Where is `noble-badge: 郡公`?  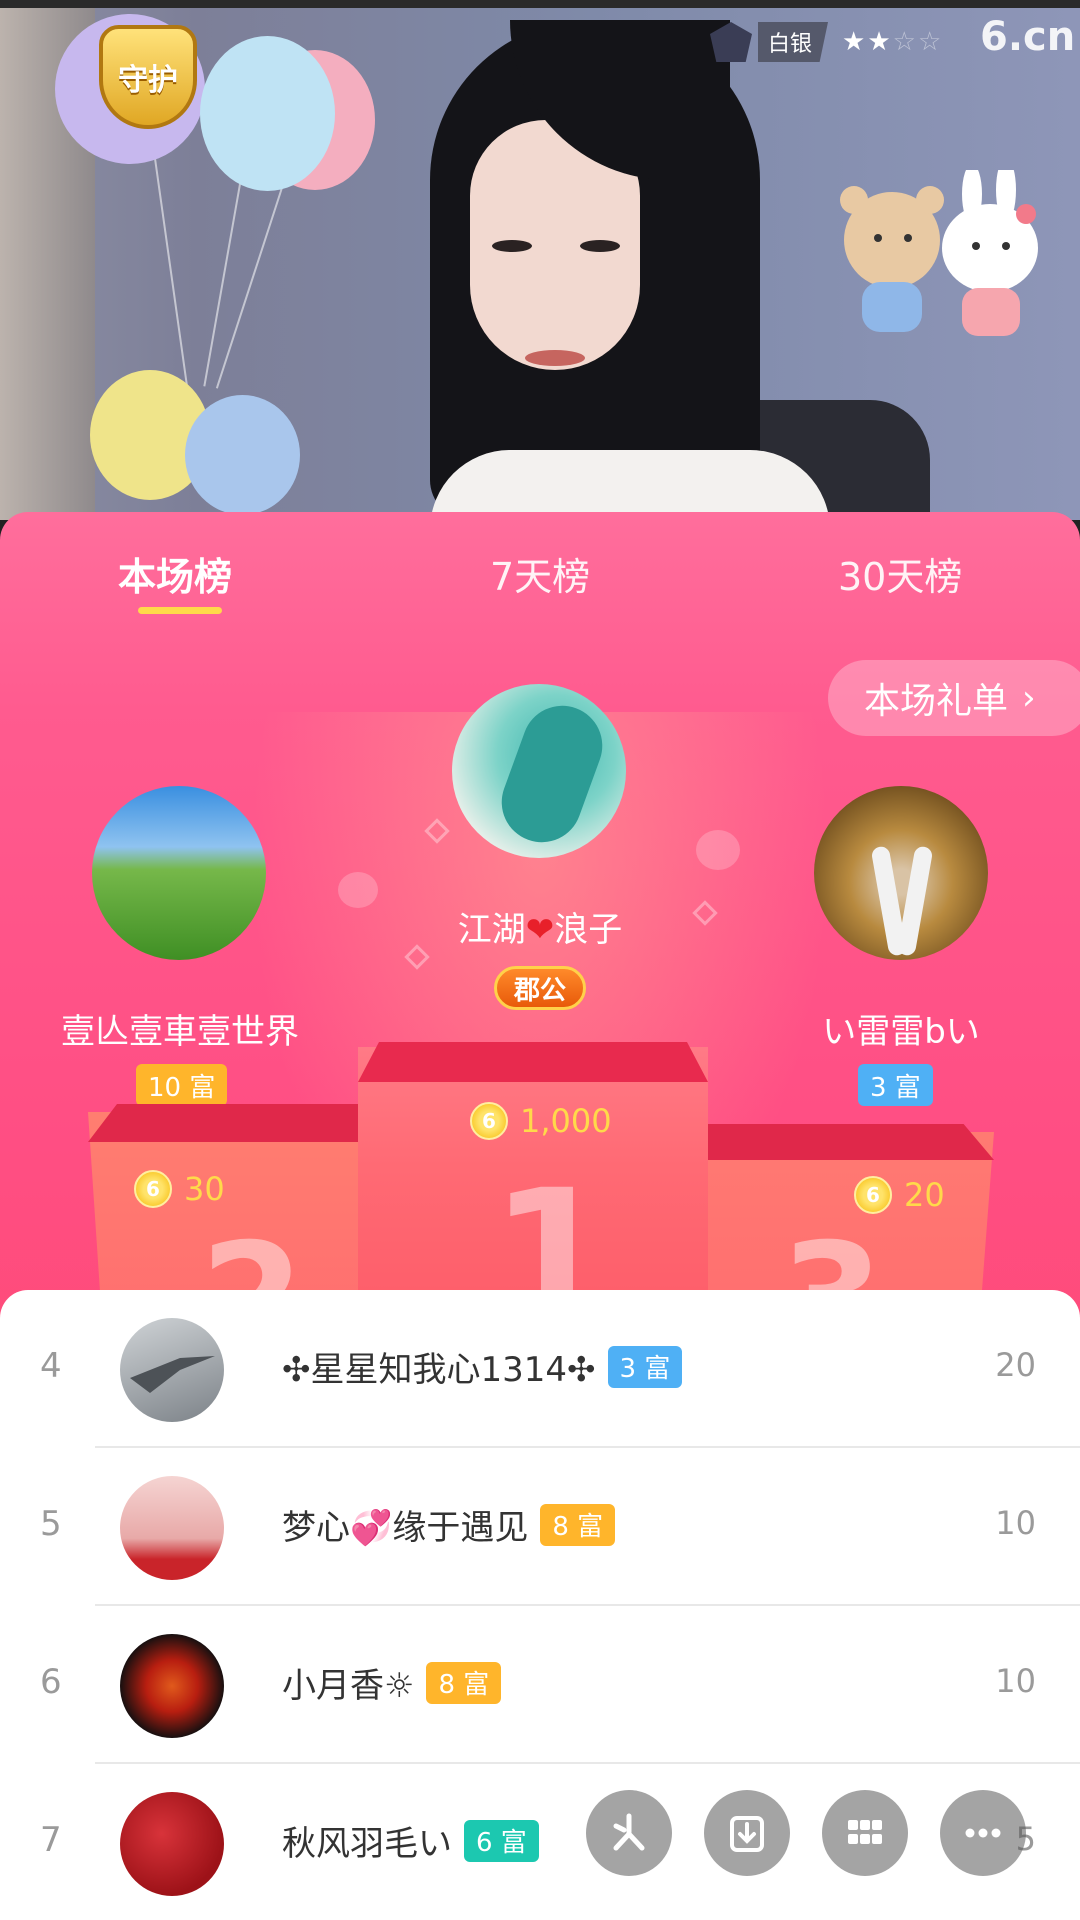 noble-badge: 郡公 is located at coordinates (540, 988).